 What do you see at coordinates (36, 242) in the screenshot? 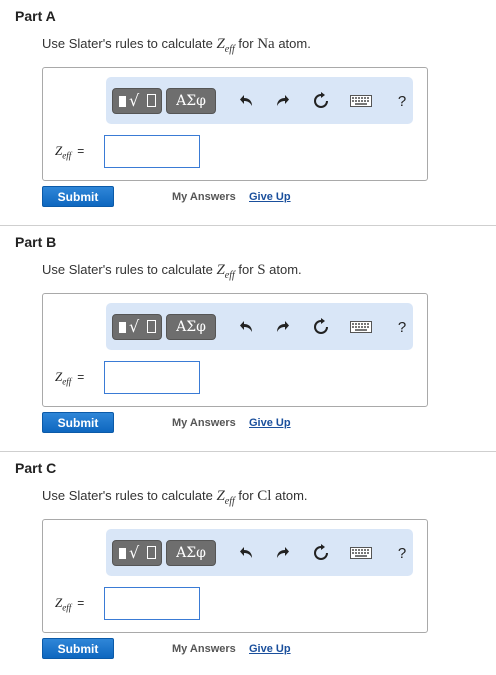
I see `part-title: Part B` at bounding box center [36, 242].